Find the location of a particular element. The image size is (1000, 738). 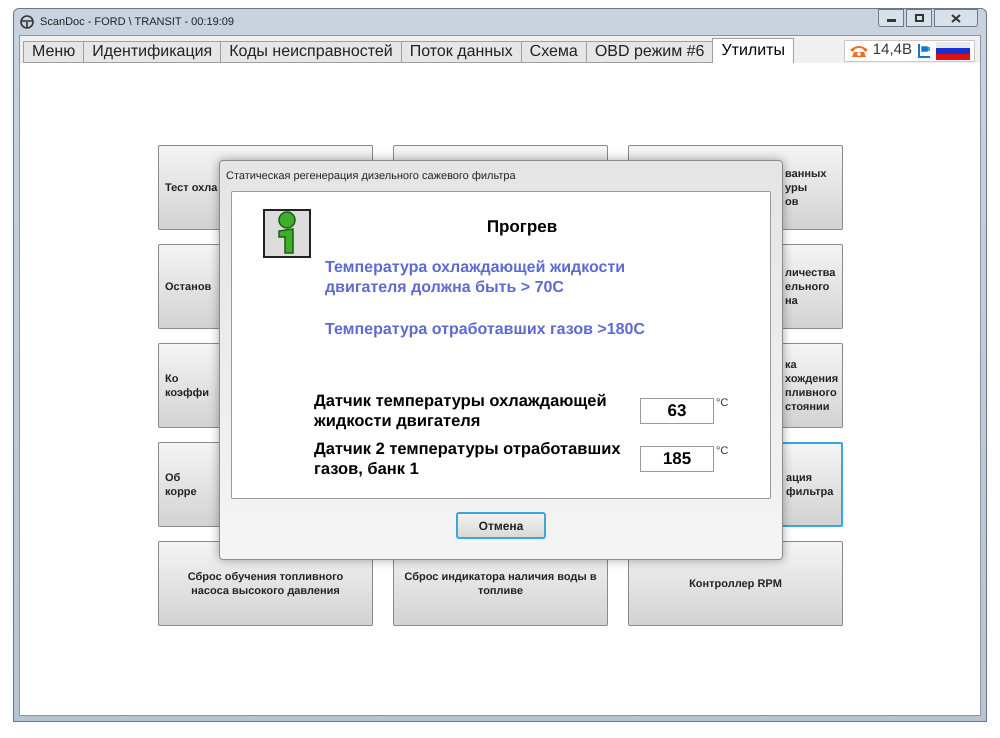

russian-flag-icon is located at coordinates (953, 51).